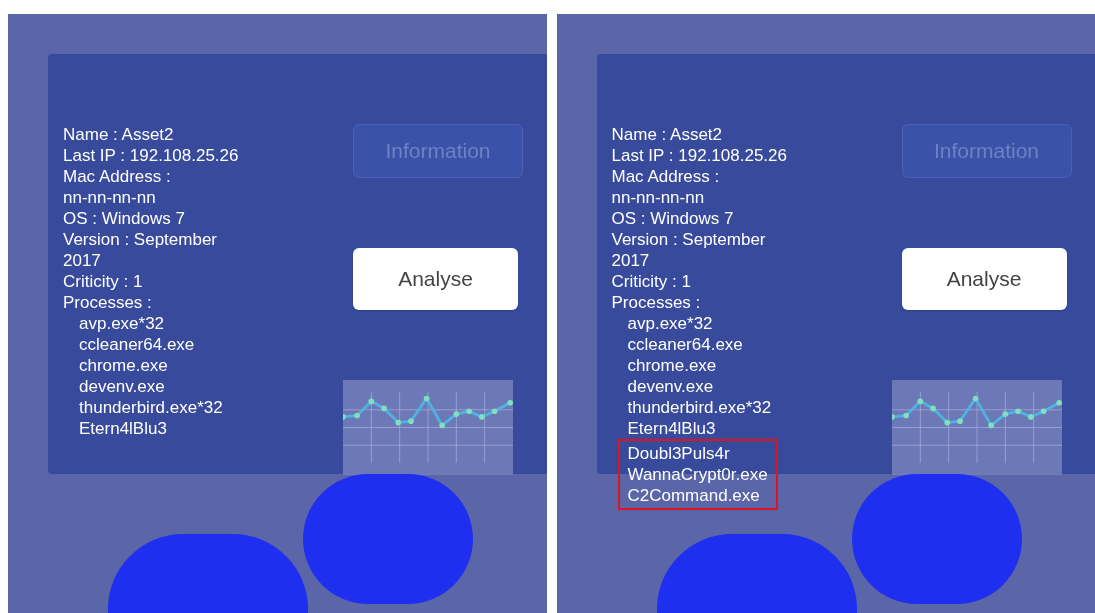 This screenshot has width=1095, height=613. What do you see at coordinates (678, 453) in the screenshot?
I see `process-name: Doubl3Puls4r` at bounding box center [678, 453].